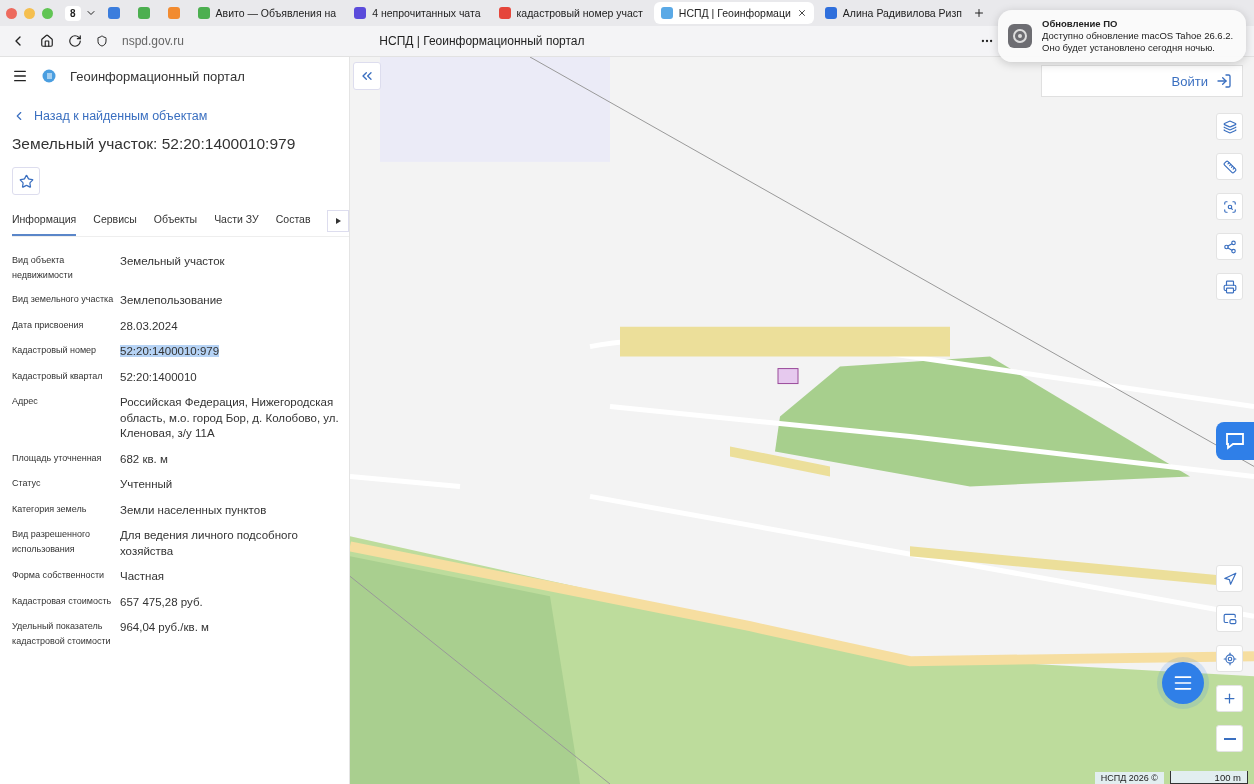 The image size is (1254, 784). Describe the element at coordinates (175, 220) in the screenshot. I see `tab: Объекты` at that location.